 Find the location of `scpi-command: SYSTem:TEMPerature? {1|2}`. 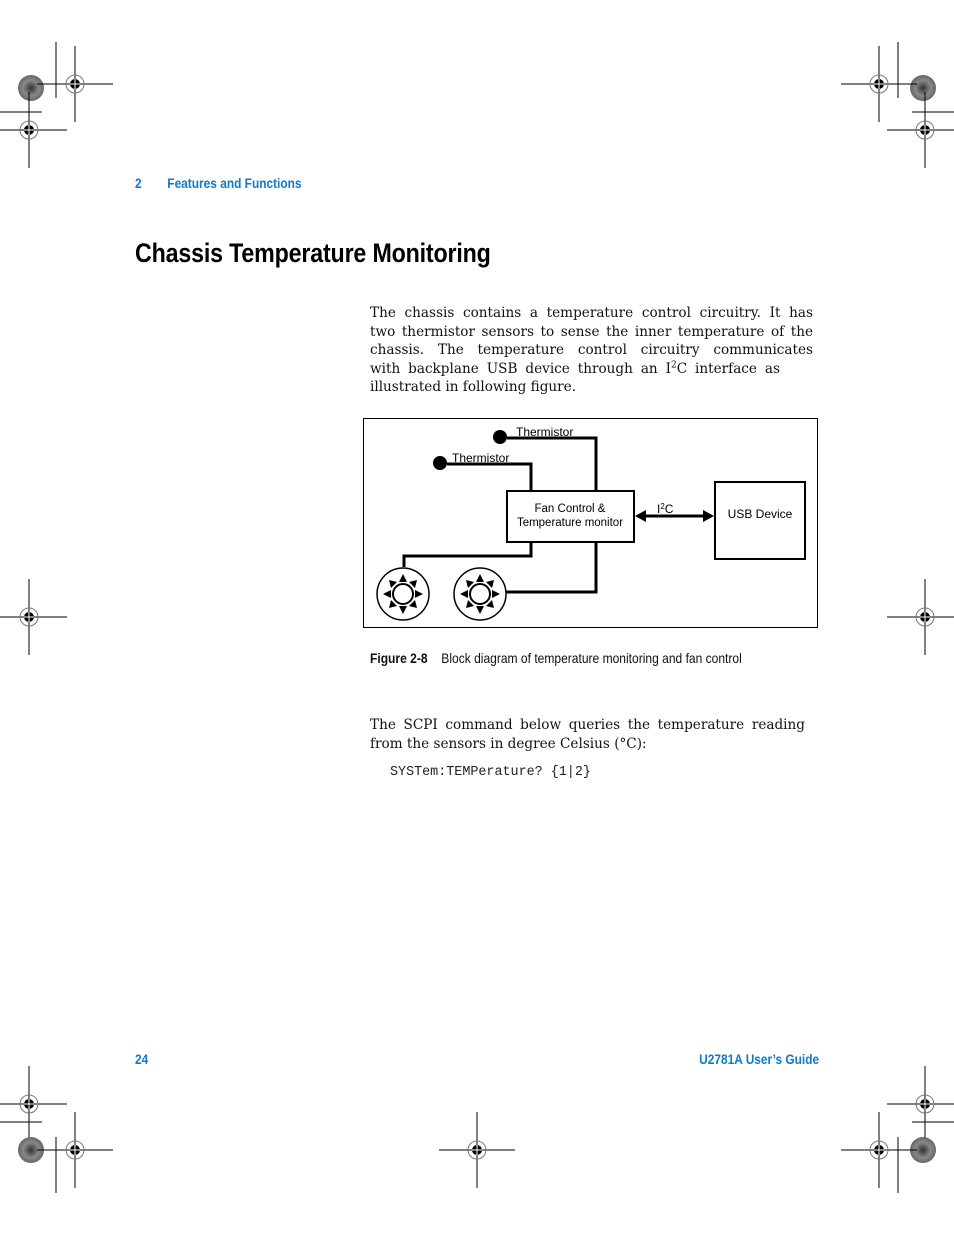

scpi-command: SYSTem:TEMPerature? {1|2} is located at coordinates (490, 772).